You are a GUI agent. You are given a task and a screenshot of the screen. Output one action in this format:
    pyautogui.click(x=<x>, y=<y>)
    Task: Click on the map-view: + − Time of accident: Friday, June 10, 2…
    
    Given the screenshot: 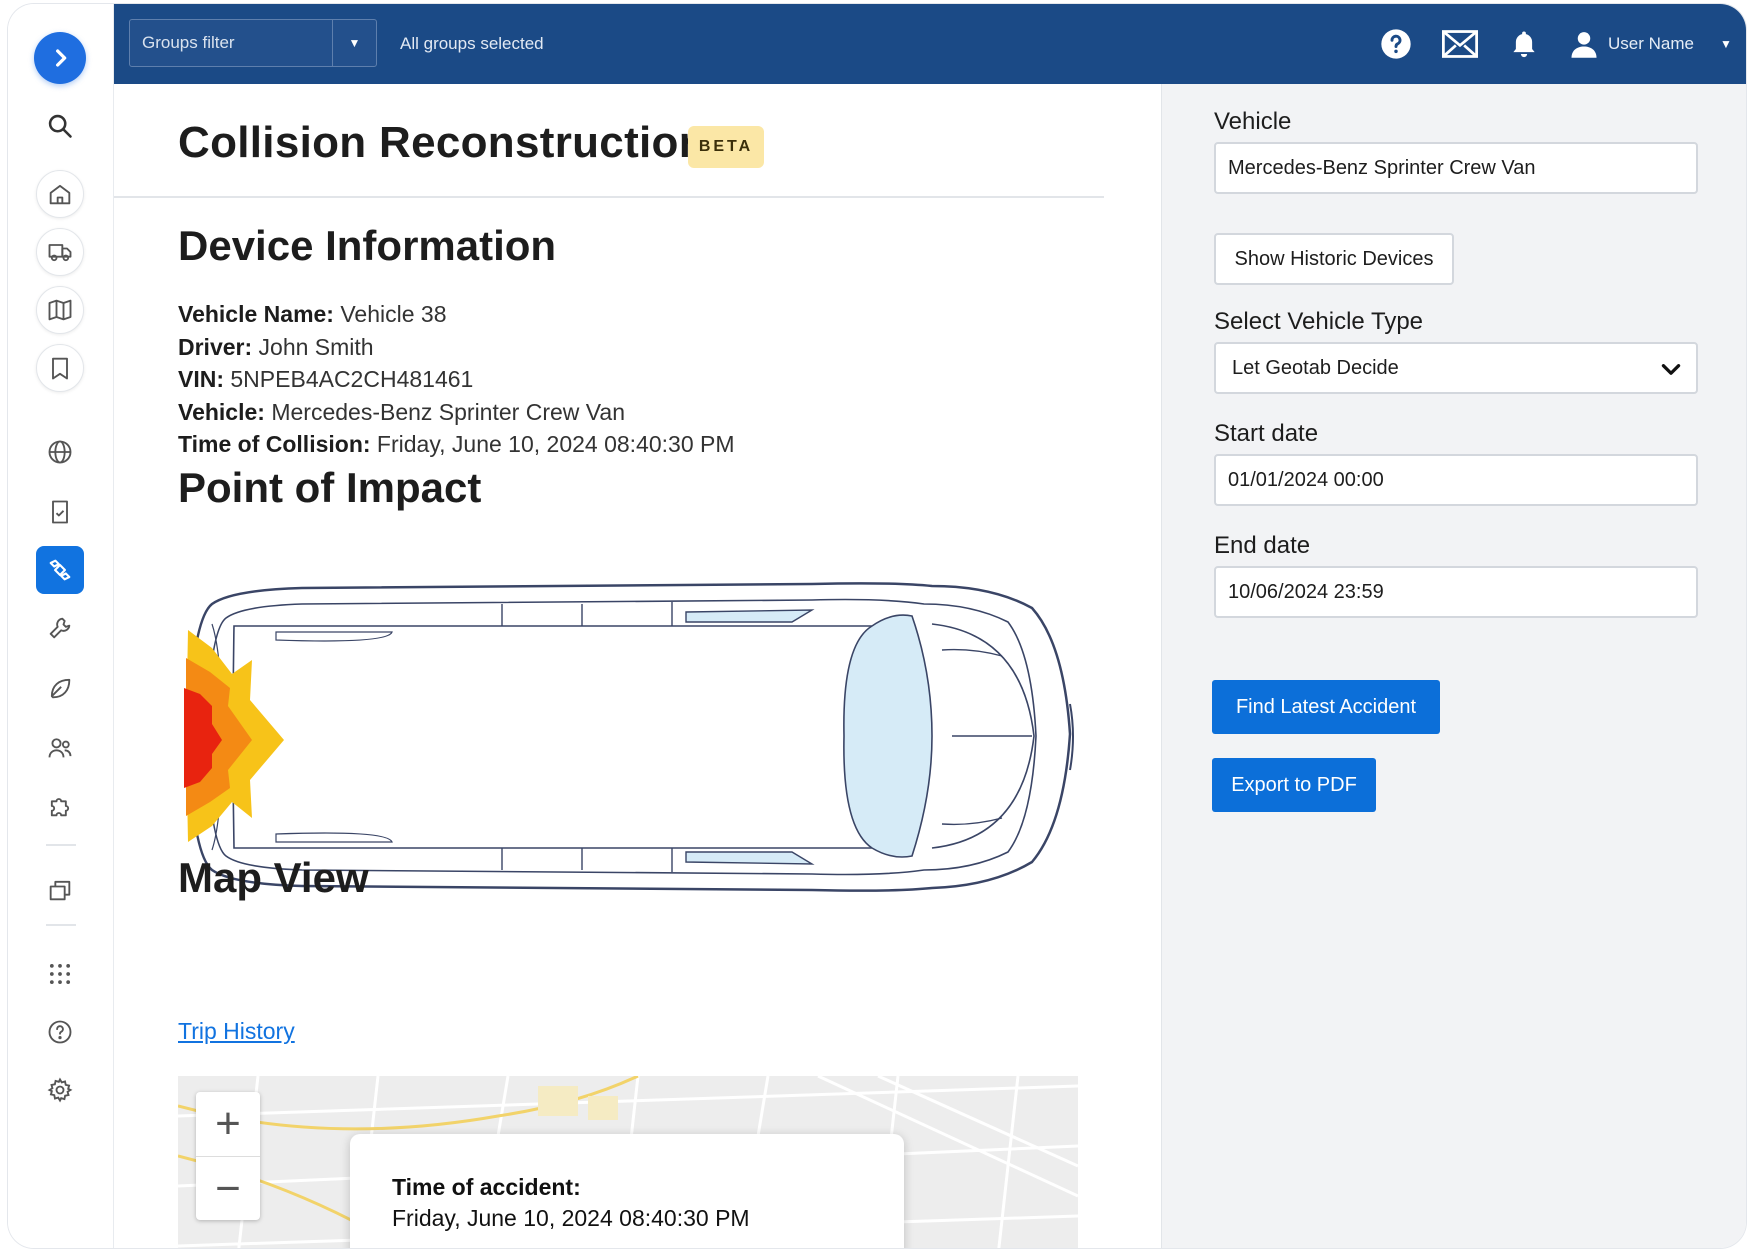 What is the action you would take?
    pyautogui.click(x=628, y=1162)
    